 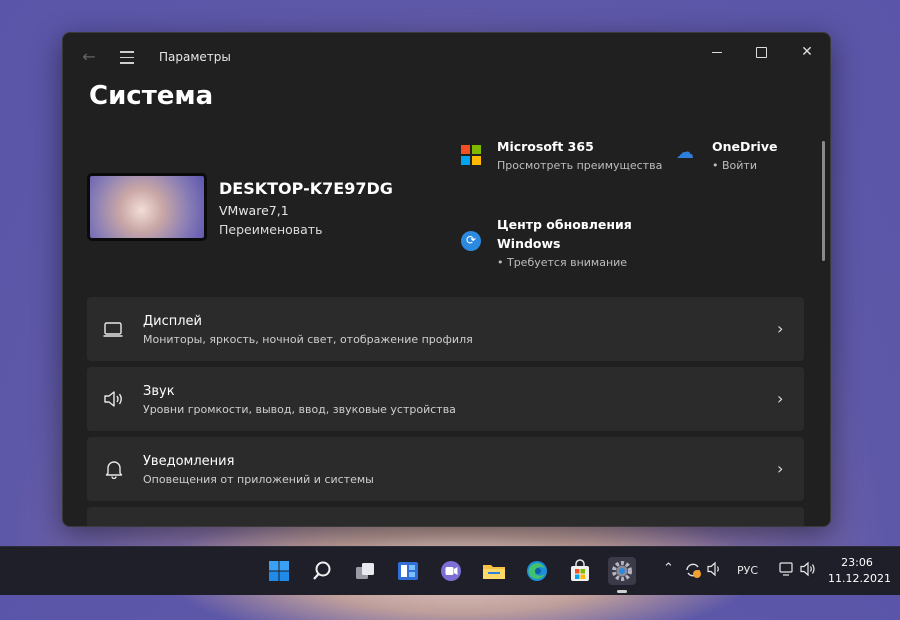 What do you see at coordinates (745, 146) in the screenshot?
I see `quick-link-title: OneDrive` at bounding box center [745, 146].